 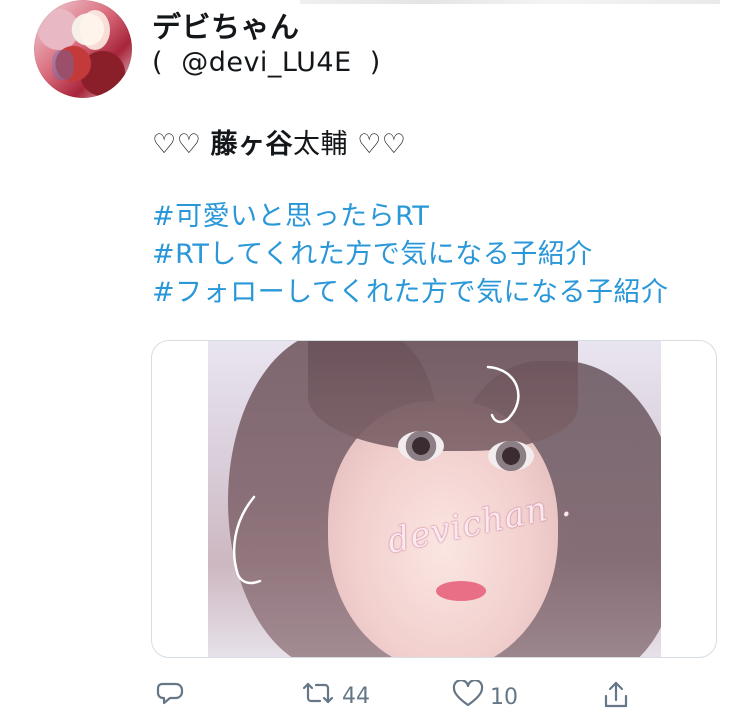 I want to click on scribble-top-right, so click(x=503, y=394).